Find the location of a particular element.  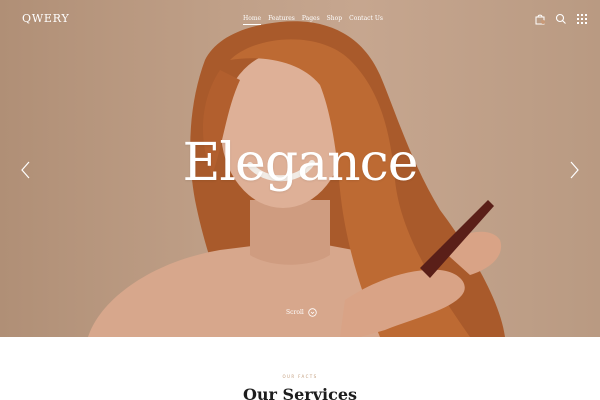

nav-item-home: Home is located at coordinates (252, 20).